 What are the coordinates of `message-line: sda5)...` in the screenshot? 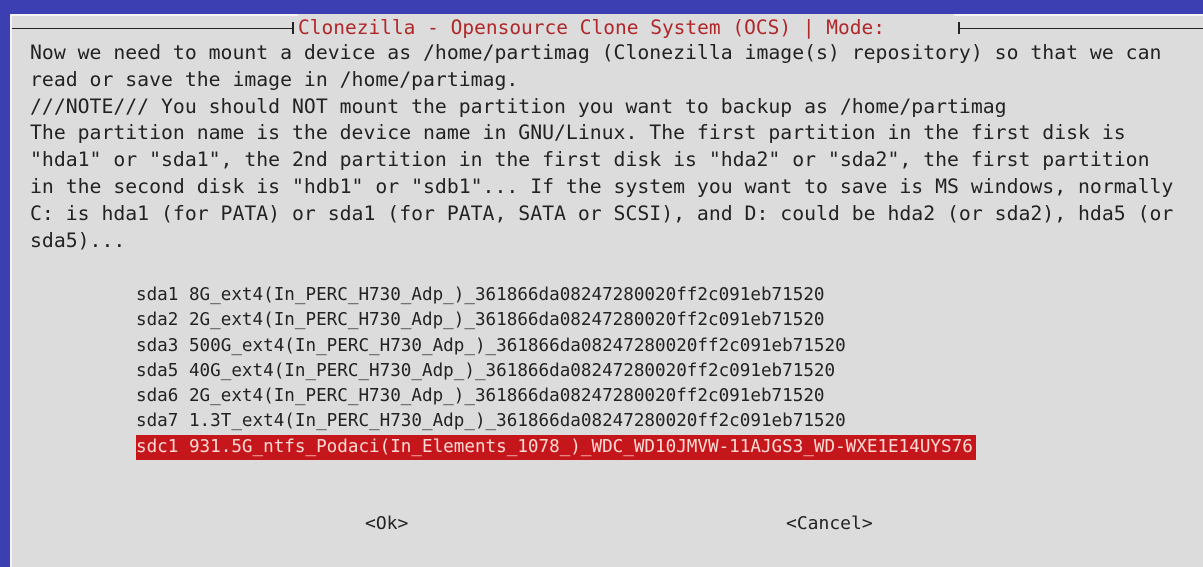 It's located at (78, 240).